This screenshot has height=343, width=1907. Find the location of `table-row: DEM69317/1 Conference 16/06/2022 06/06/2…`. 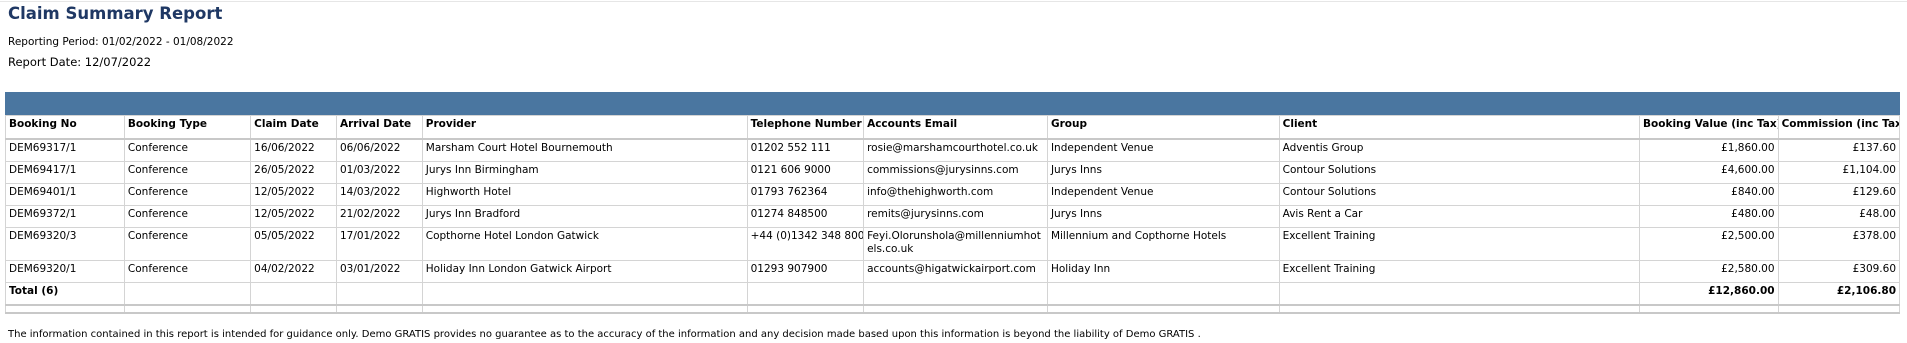

table-row: DEM69317/1 Conference 16/06/2022 06/06/2… is located at coordinates (953, 150).